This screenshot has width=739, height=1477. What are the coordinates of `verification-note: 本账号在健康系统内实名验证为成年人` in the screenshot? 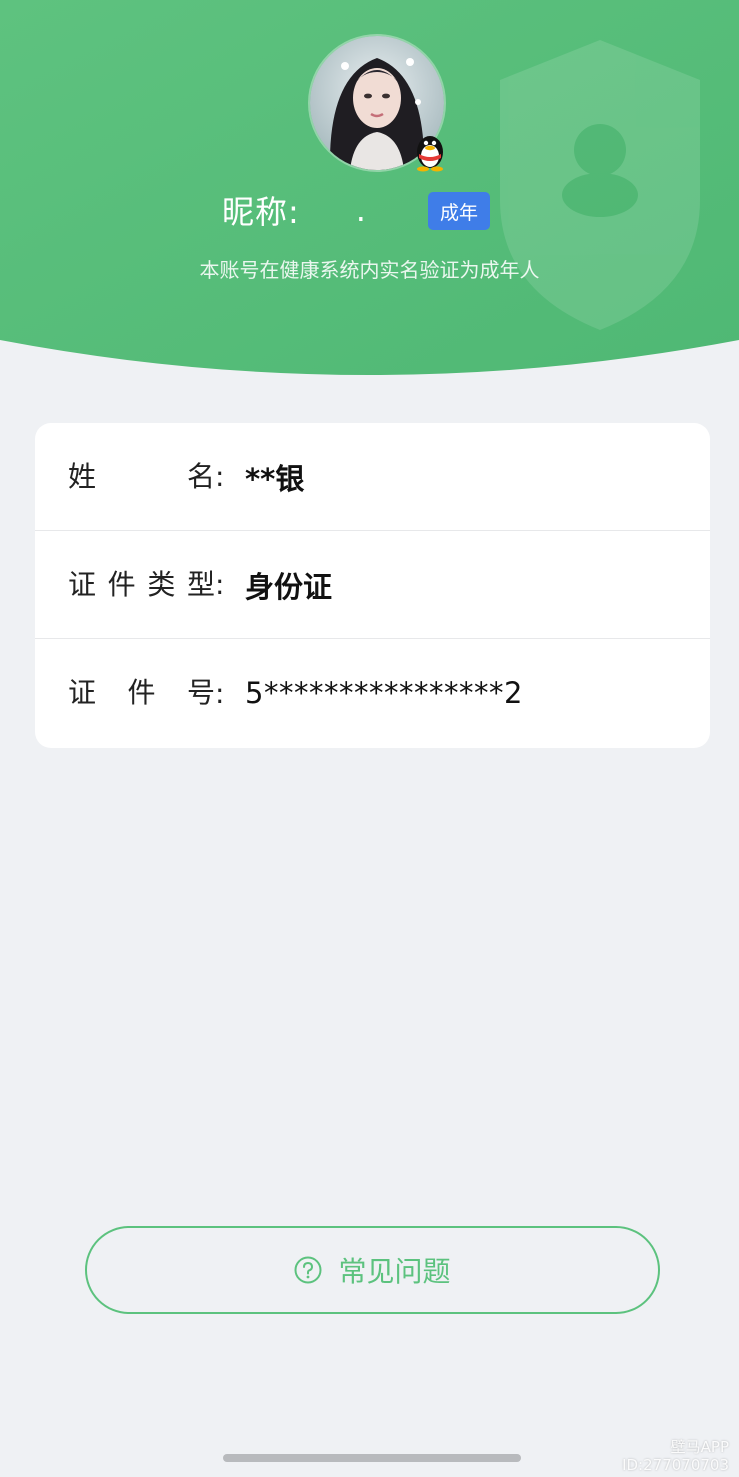 It's located at (369, 270).